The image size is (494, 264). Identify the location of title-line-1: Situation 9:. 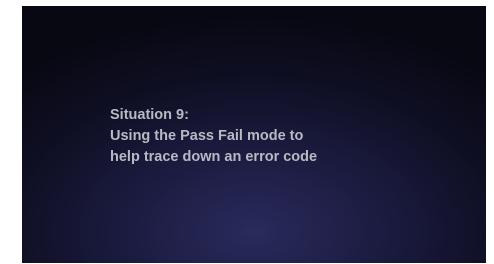
(149, 115).